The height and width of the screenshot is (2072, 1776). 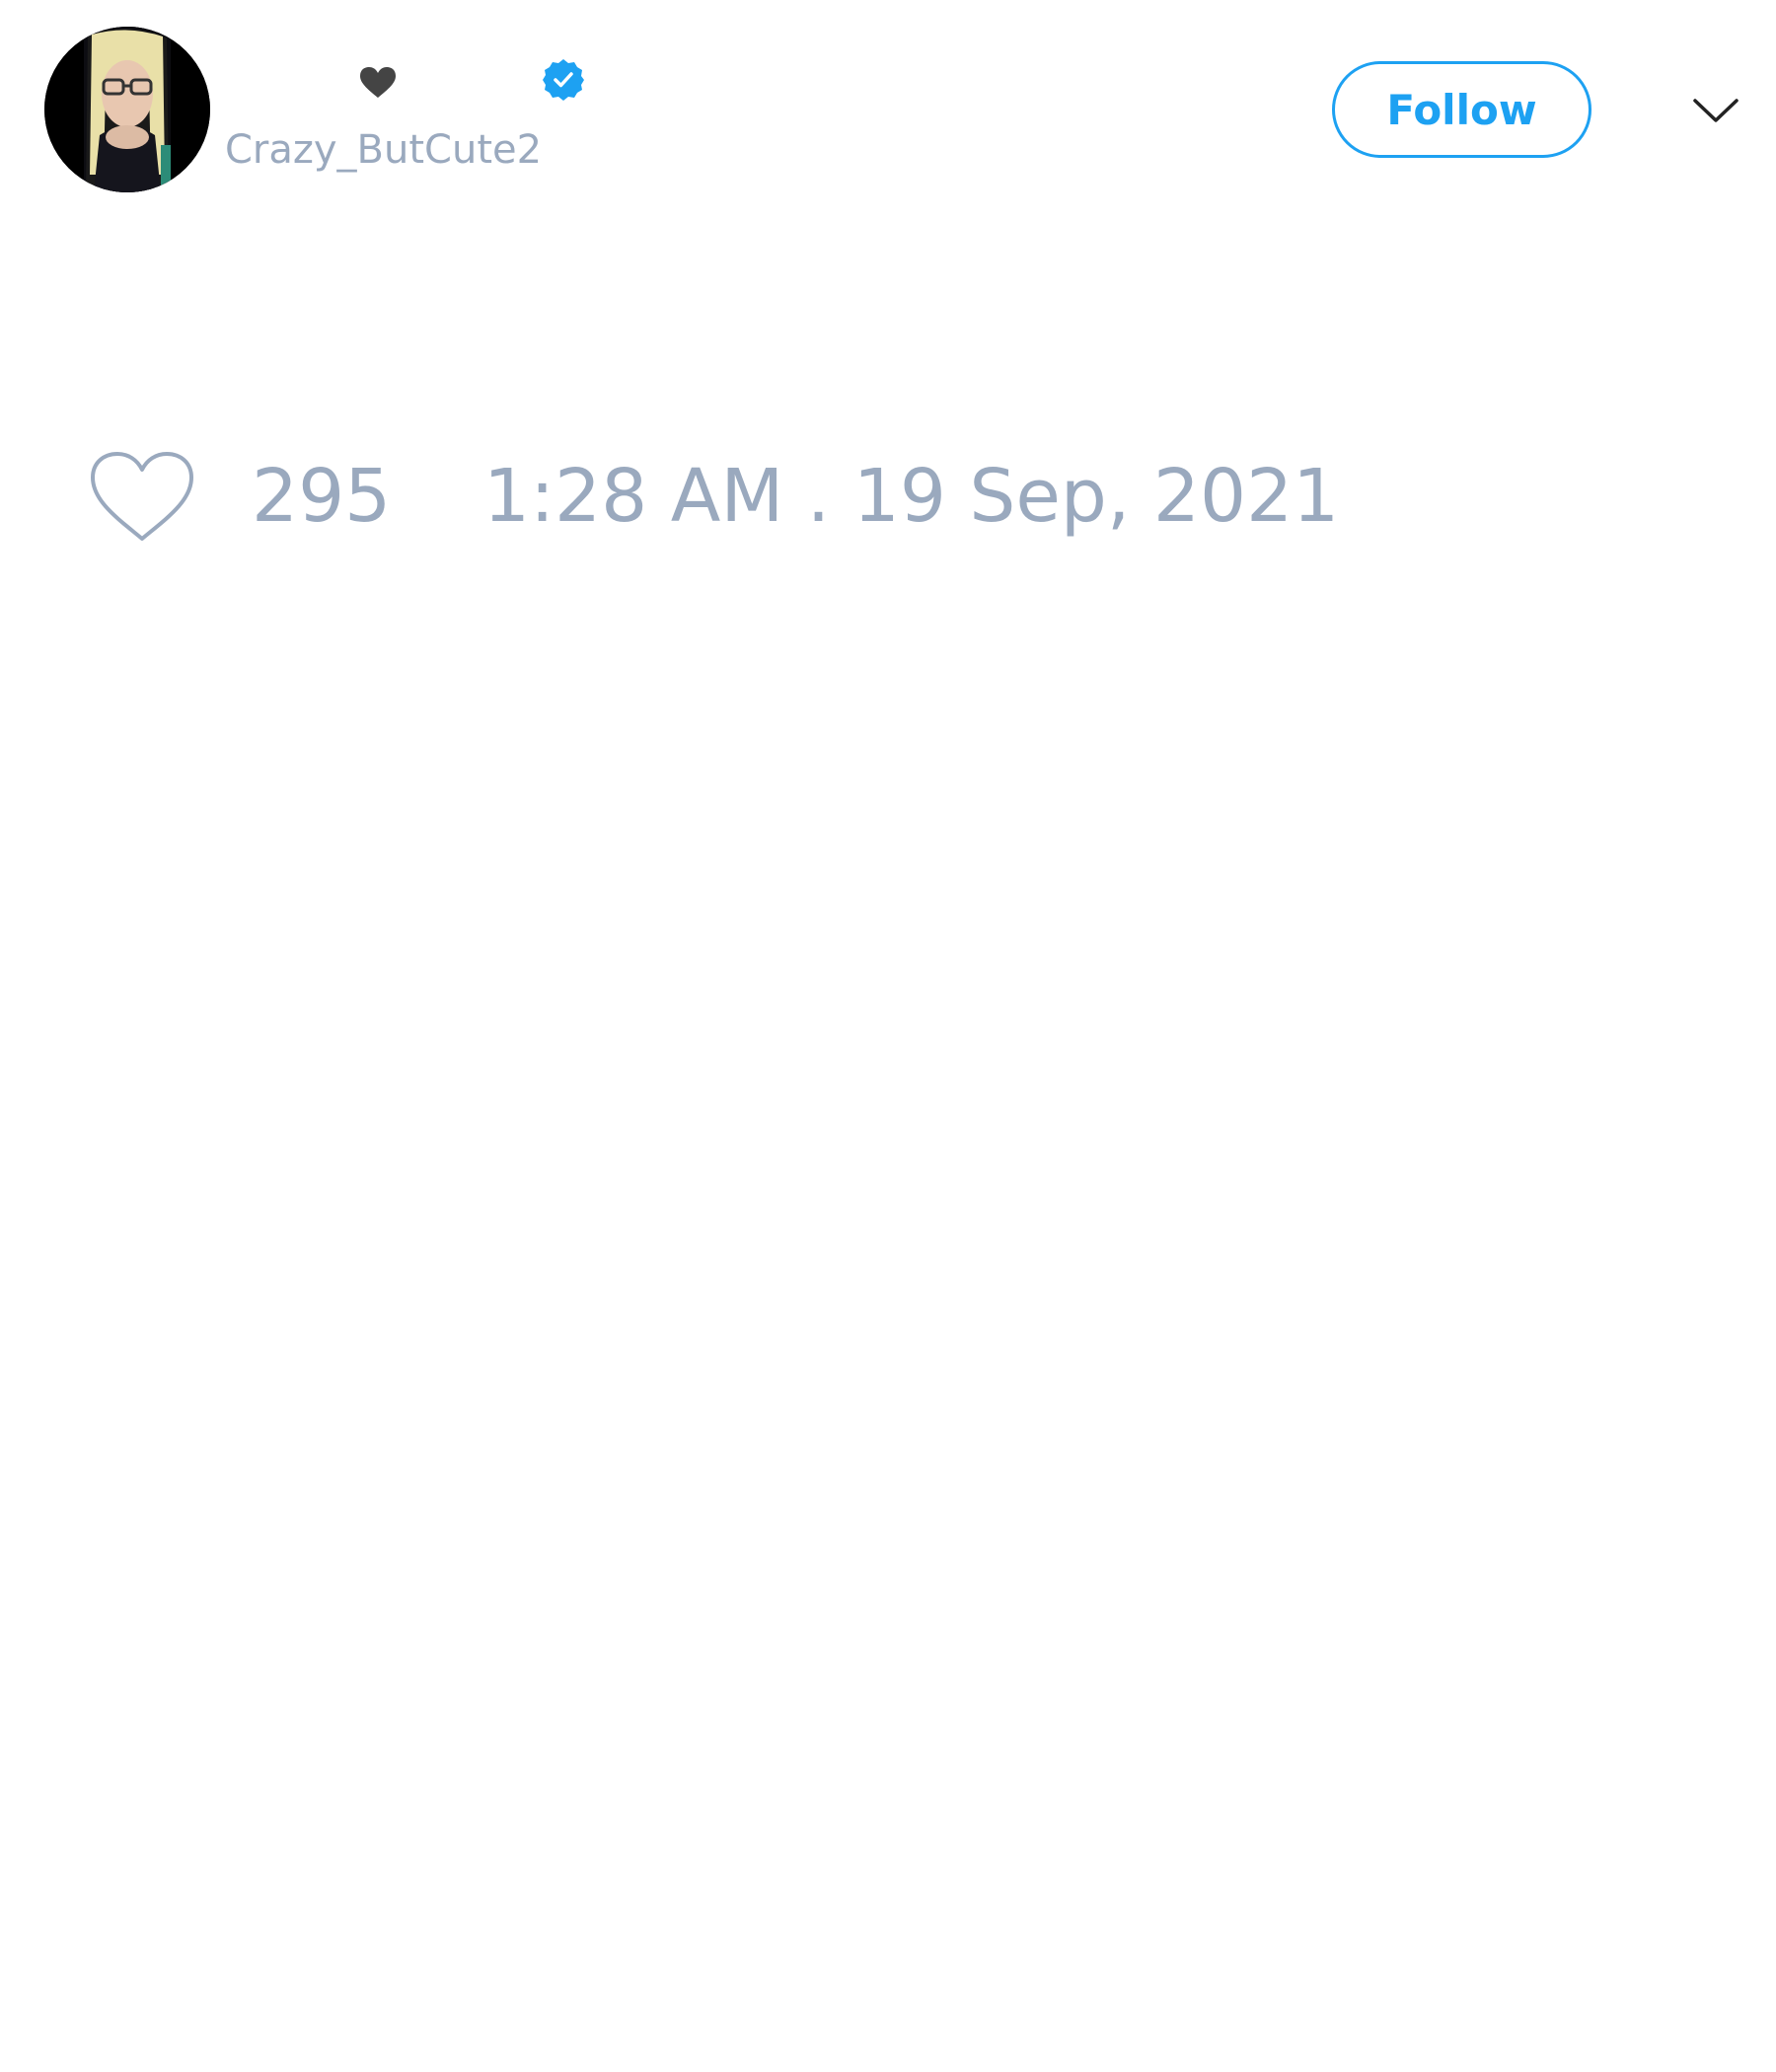 I want to click on tweet-timestamp: 1:28 AM . 19 Sep, 2021, so click(x=911, y=497).